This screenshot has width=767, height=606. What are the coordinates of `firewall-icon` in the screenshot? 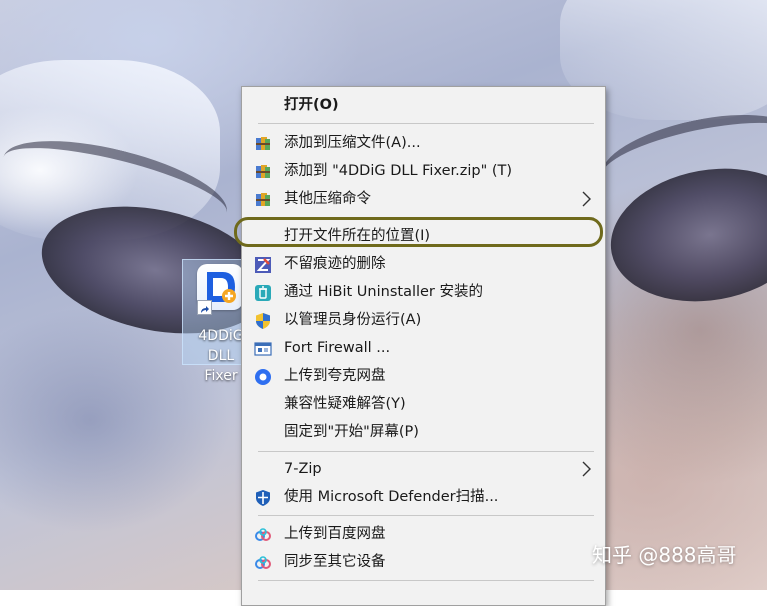 It's located at (263, 349).